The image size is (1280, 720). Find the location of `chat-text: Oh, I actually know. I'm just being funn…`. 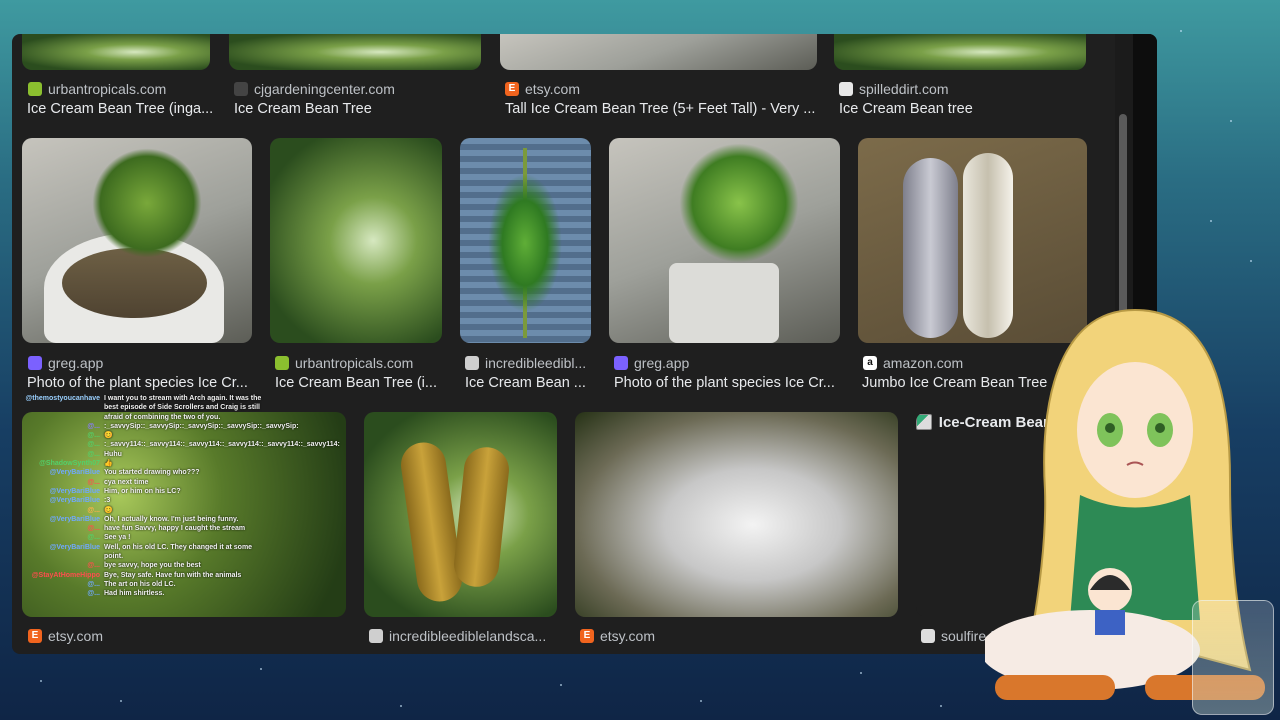

chat-text: Oh, I actually know. I'm just being funn… is located at coordinates (171, 519).